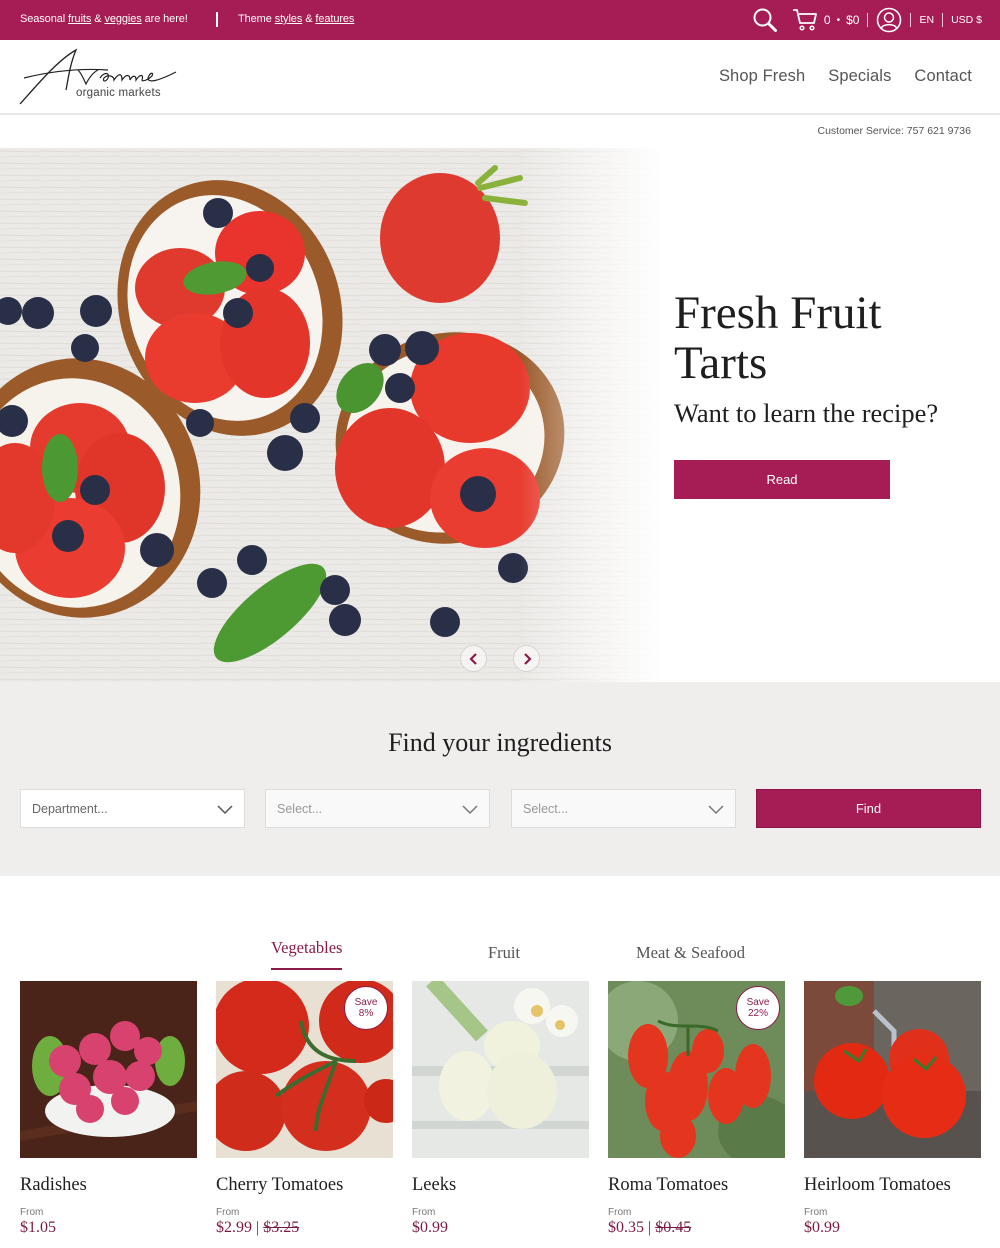 The width and height of the screenshot is (1000, 1248). I want to click on product-name: Cherry Tomatoes, so click(279, 1185).